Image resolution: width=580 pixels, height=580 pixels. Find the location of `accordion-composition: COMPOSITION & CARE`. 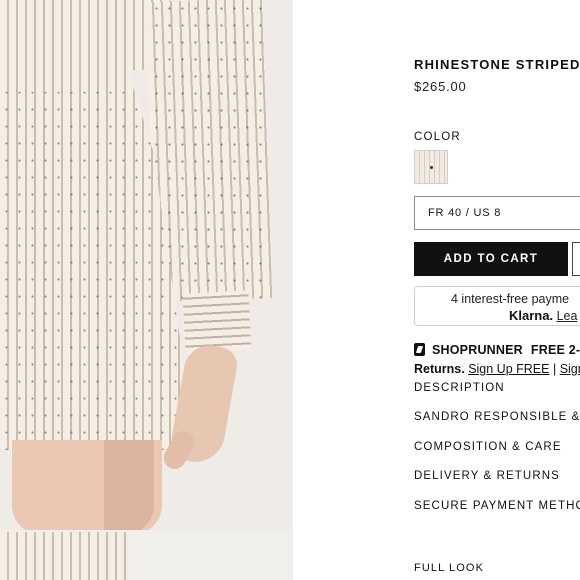

accordion-composition: COMPOSITION & CARE is located at coordinates (488, 447).